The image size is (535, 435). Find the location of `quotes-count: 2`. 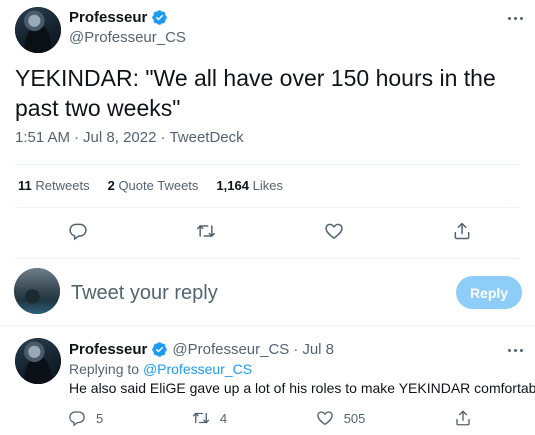

quotes-count: 2 is located at coordinates (111, 185).